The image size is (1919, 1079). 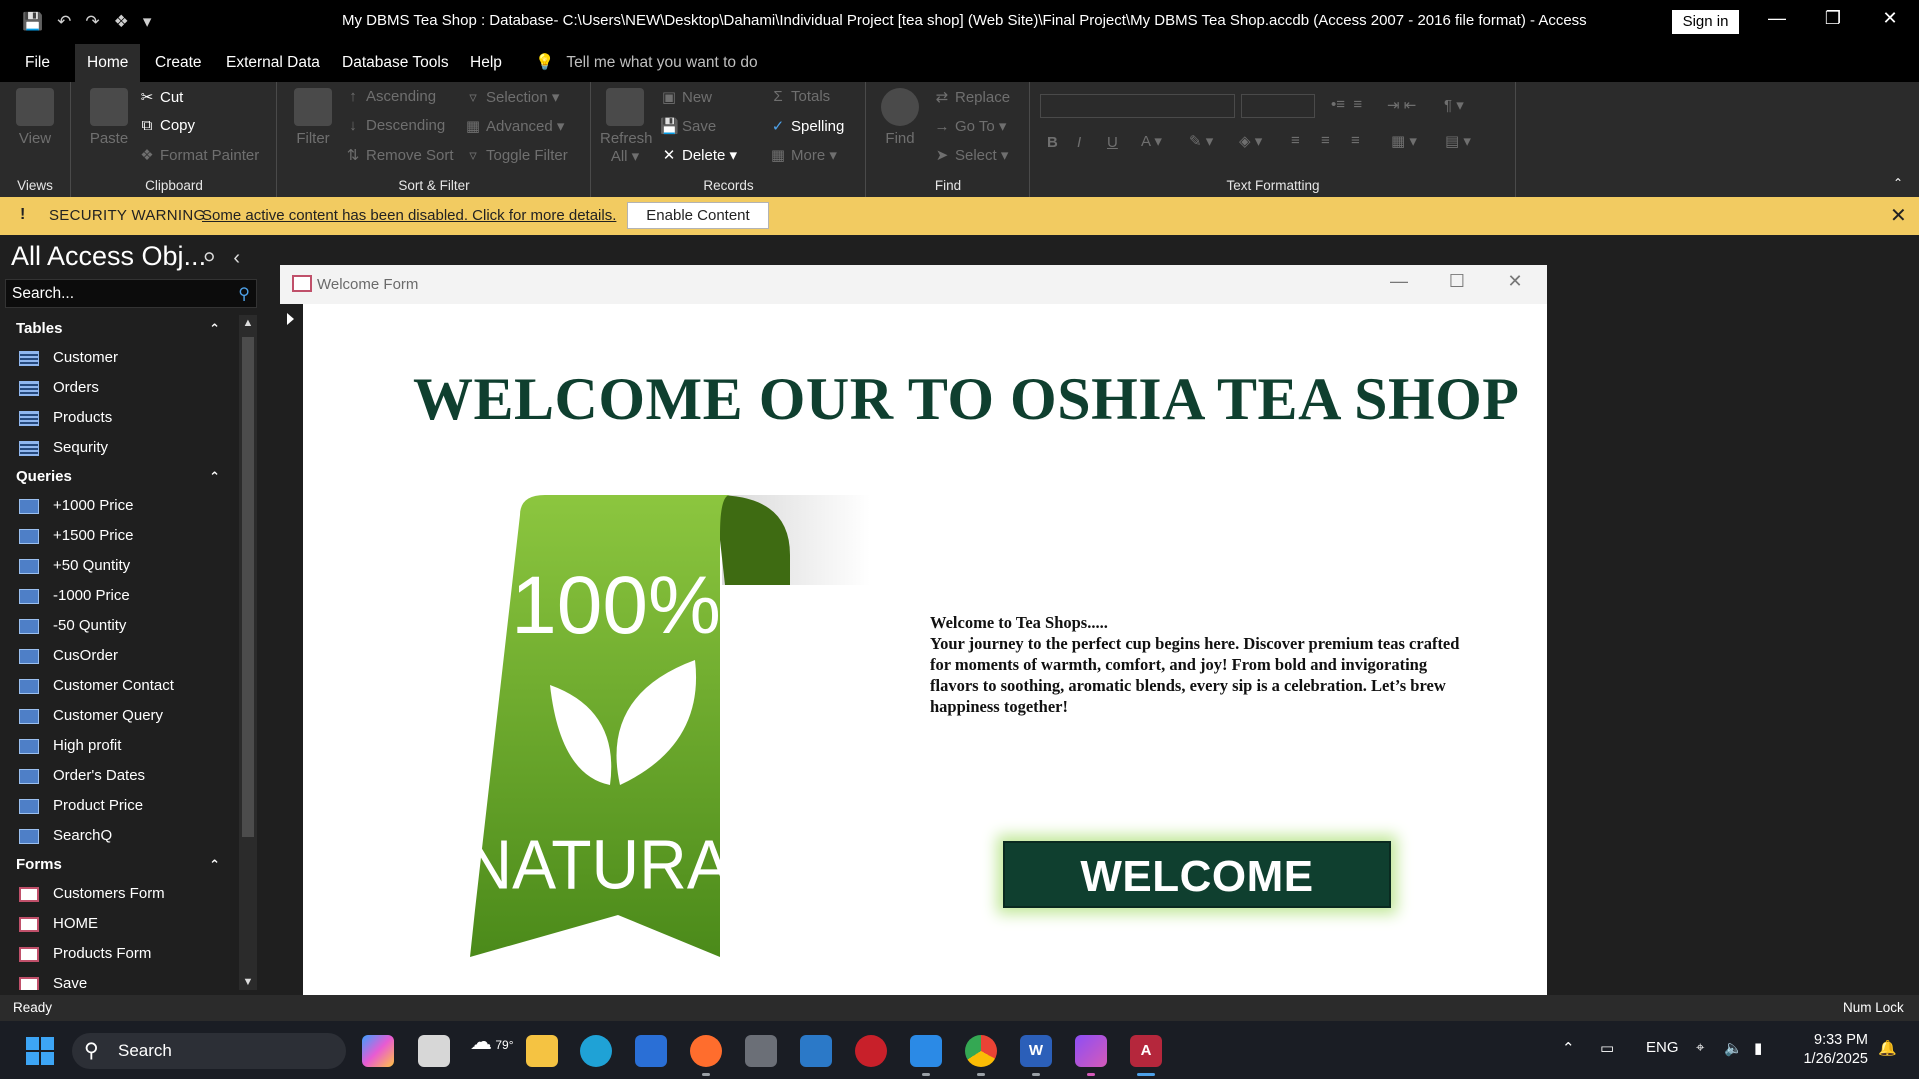 I want to click on show-hidden-icons: ⌃, so click(x=1568, y=1048).